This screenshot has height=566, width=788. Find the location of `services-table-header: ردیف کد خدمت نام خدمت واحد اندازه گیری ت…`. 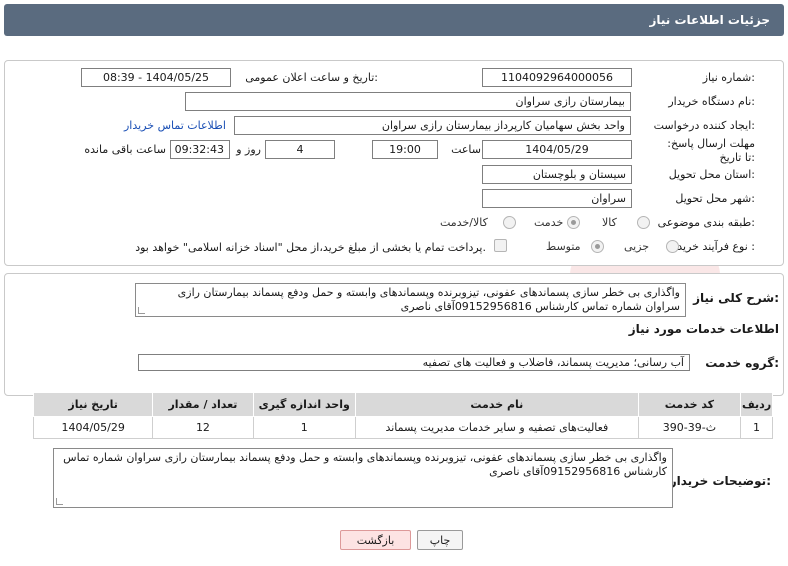

services-table-header: ردیف کد خدمت نام خدمت واحد اندازه گیری ت… is located at coordinates (402, 404).